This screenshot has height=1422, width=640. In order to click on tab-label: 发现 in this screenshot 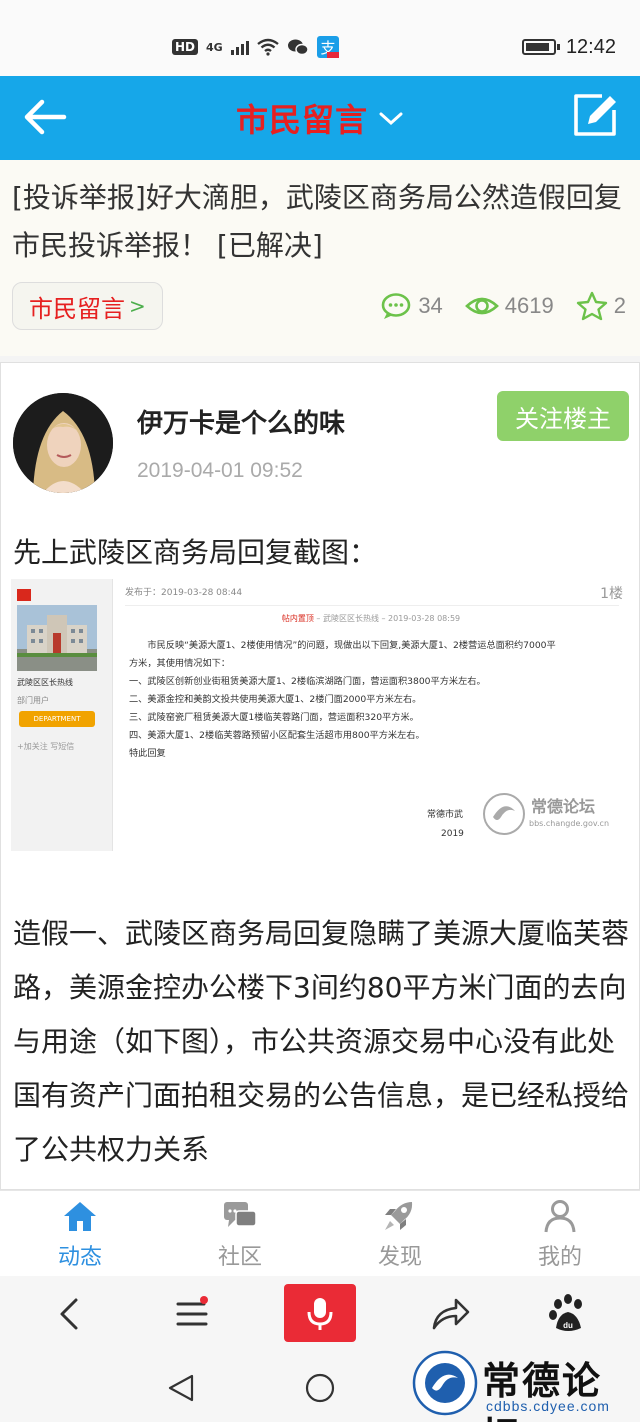, I will do `click(399, 1257)`.